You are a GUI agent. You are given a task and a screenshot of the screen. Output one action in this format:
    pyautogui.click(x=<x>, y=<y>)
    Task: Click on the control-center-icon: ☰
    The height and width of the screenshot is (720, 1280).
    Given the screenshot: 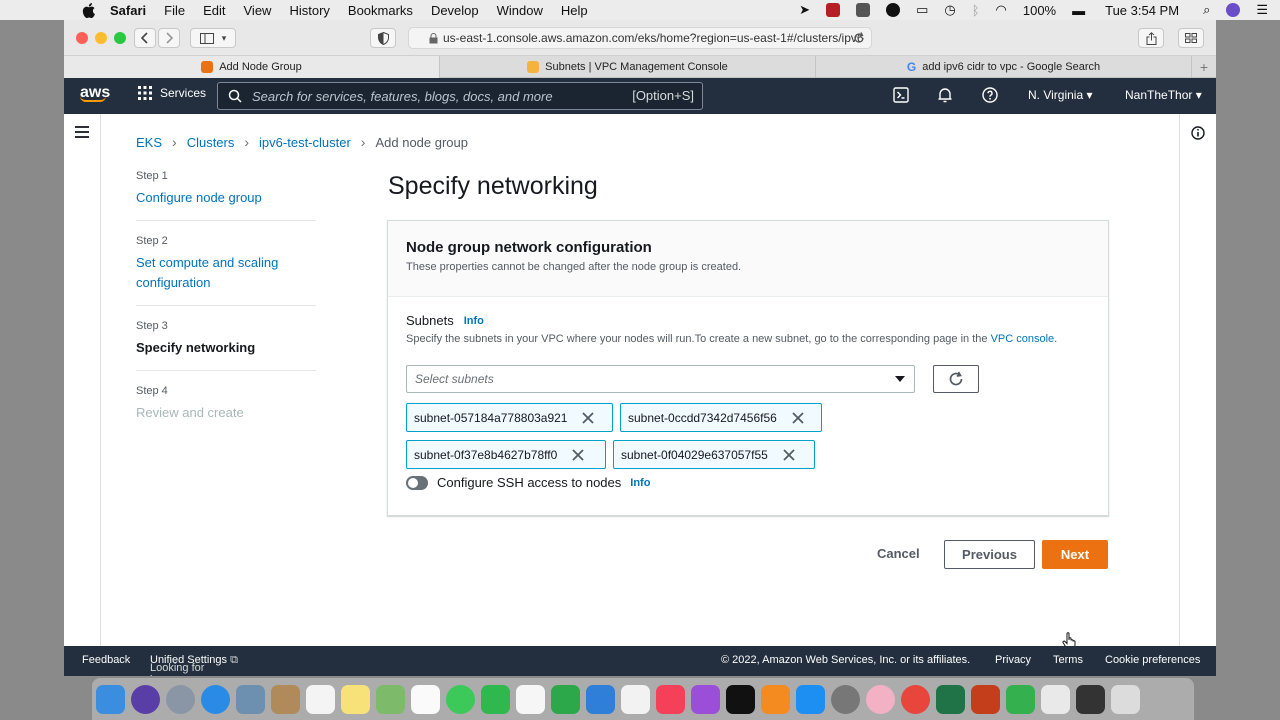 What is the action you would take?
    pyautogui.click(x=1262, y=10)
    